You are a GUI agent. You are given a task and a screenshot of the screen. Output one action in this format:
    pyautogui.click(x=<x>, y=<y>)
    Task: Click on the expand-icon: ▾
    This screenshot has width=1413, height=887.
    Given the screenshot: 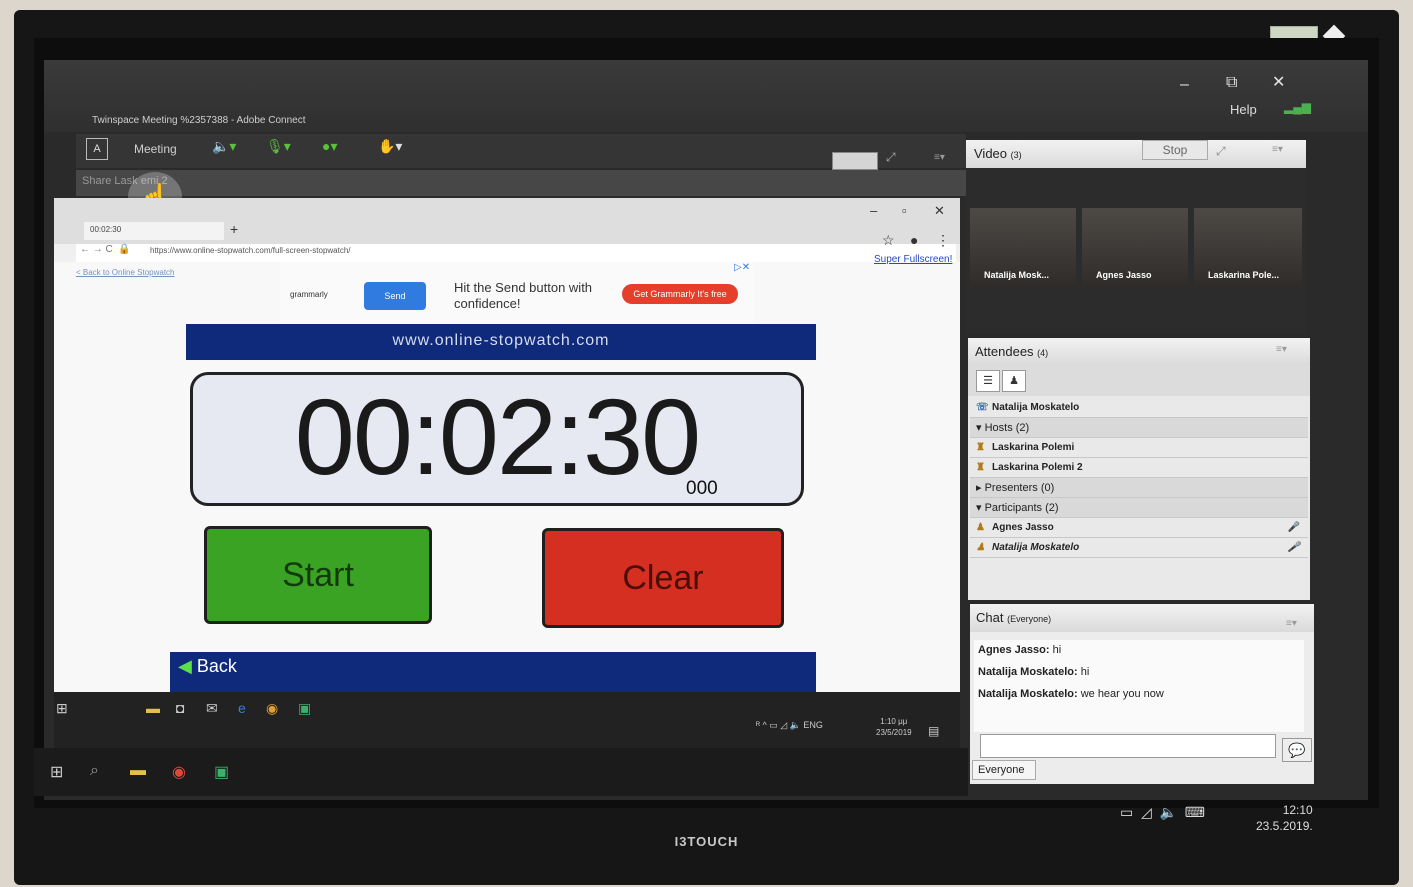 What is the action you would take?
    pyautogui.click(x=980, y=508)
    